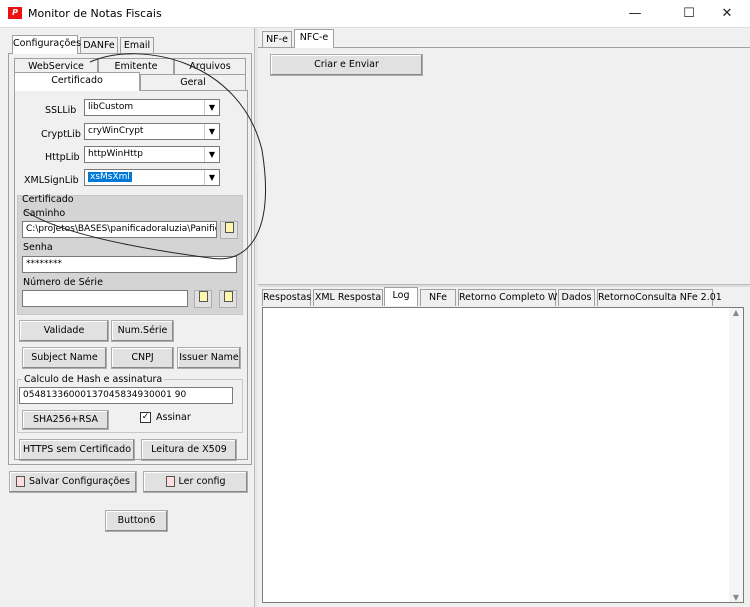  I want to click on window-title: Monitor de Notas Fiscais, so click(95, 13).